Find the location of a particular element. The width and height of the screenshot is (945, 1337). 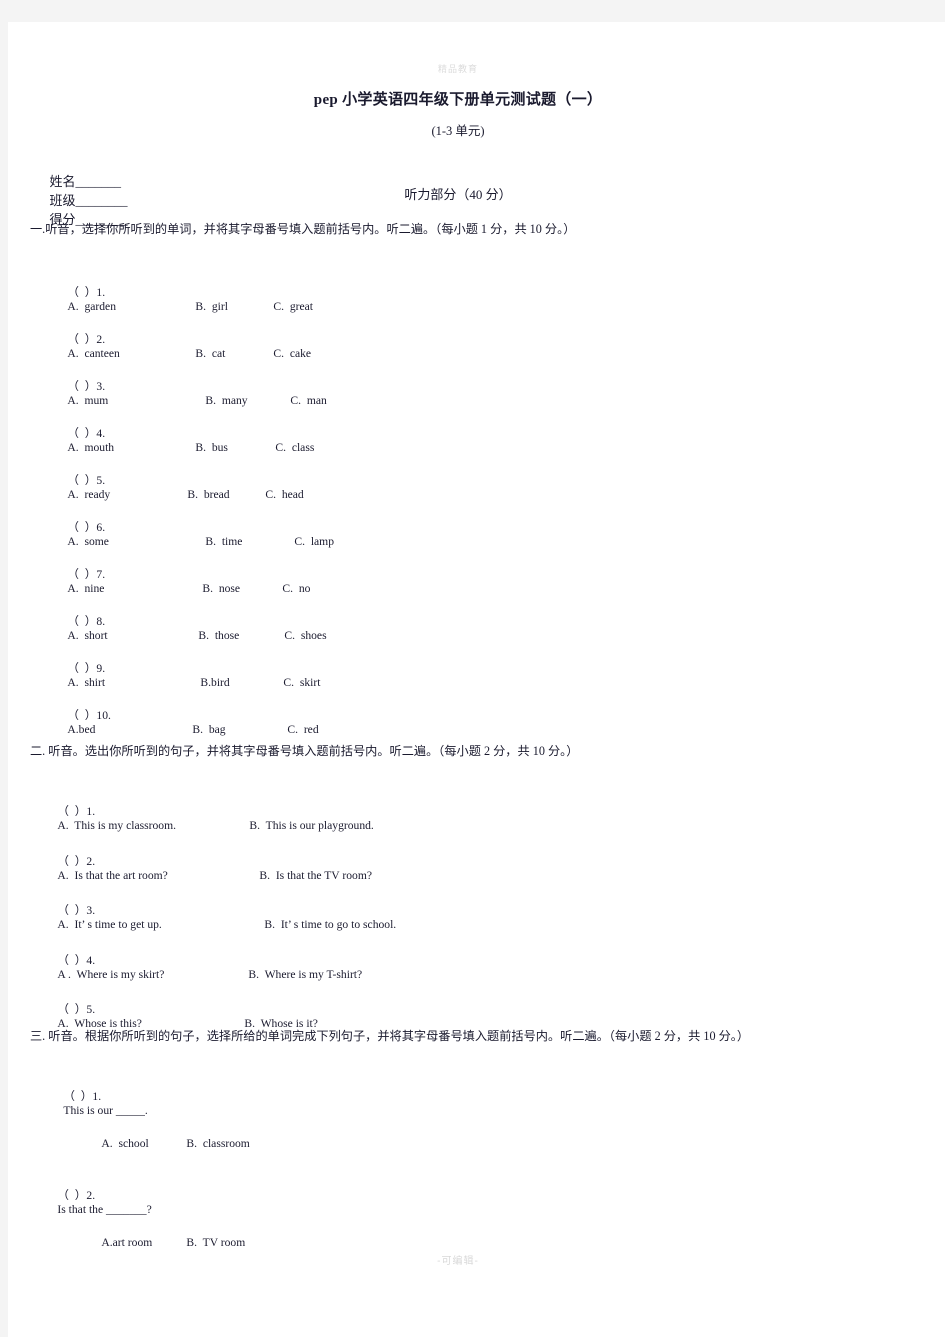

option-c: C. lamp is located at coordinates (314, 541).